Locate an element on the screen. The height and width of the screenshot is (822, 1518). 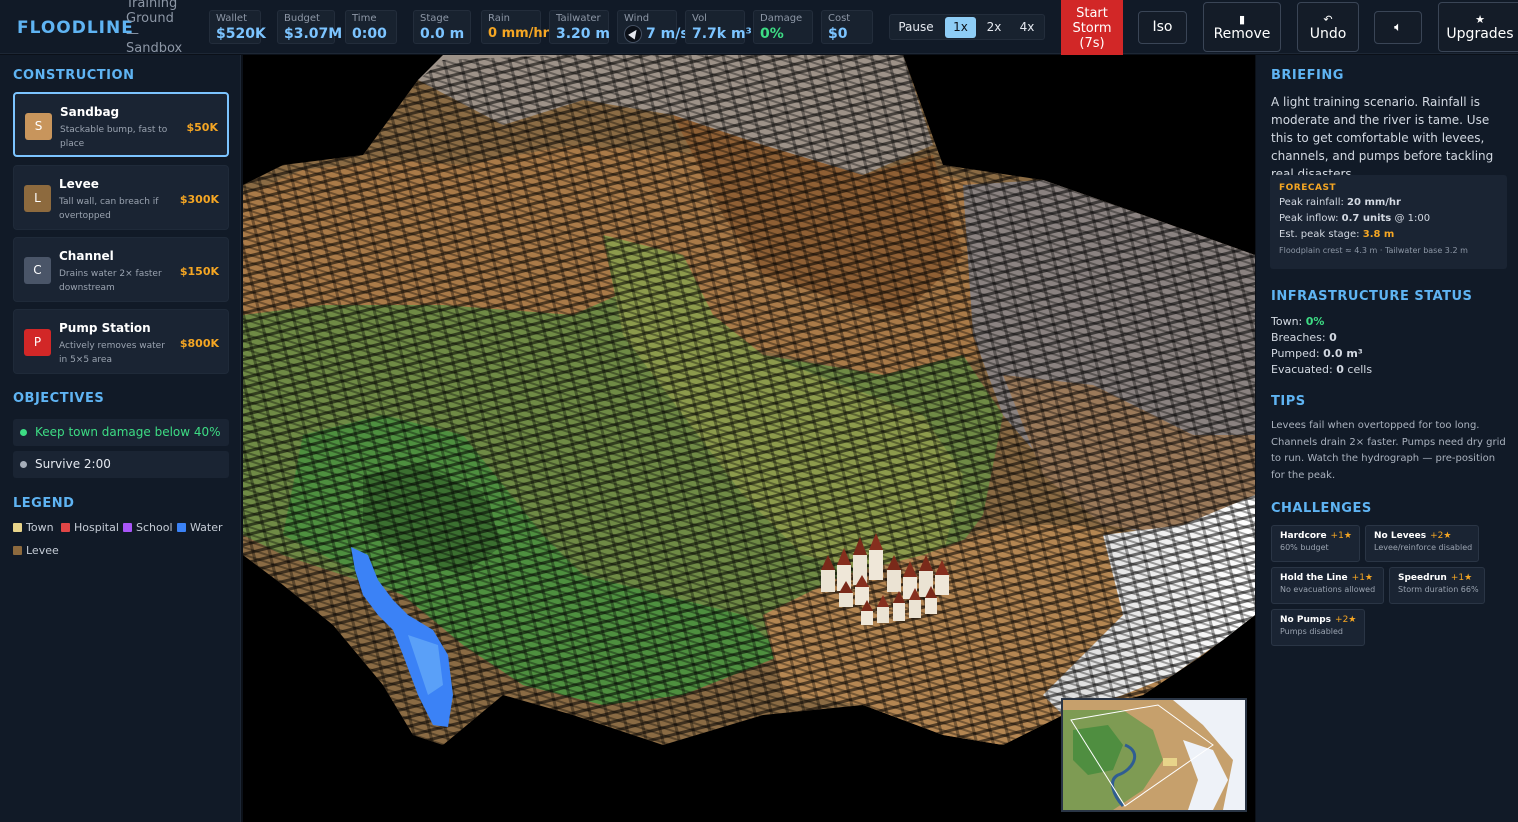
speed-controls: Pause 1x 2x 4x is located at coordinates (967, 27).